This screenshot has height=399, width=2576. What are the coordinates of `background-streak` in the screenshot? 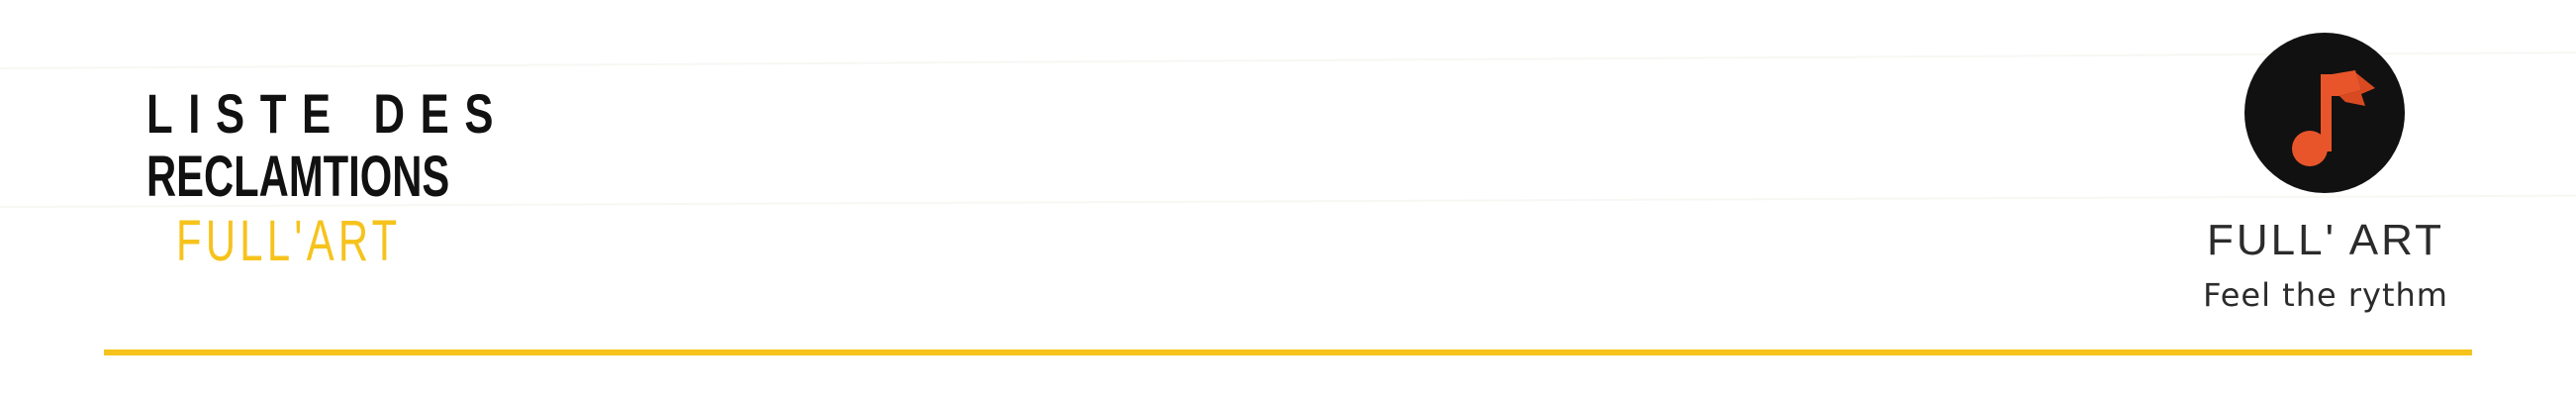 It's located at (1288, 60).